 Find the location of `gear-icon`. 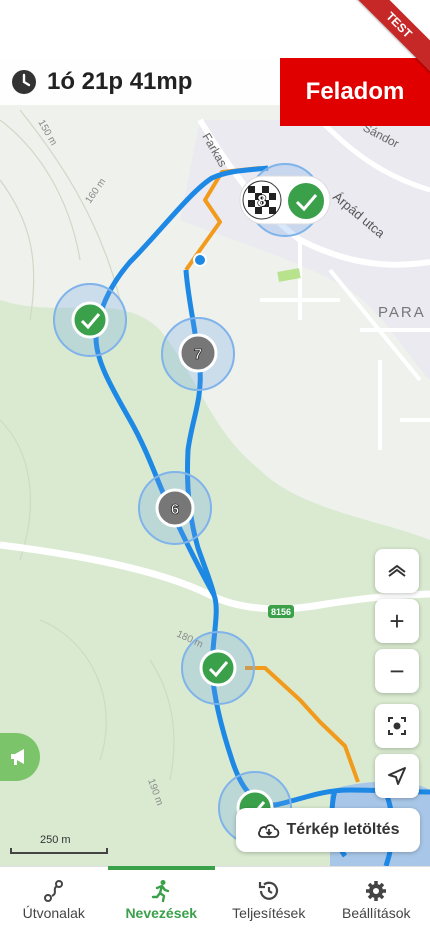

gear-icon is located at coordinates (376, 891).